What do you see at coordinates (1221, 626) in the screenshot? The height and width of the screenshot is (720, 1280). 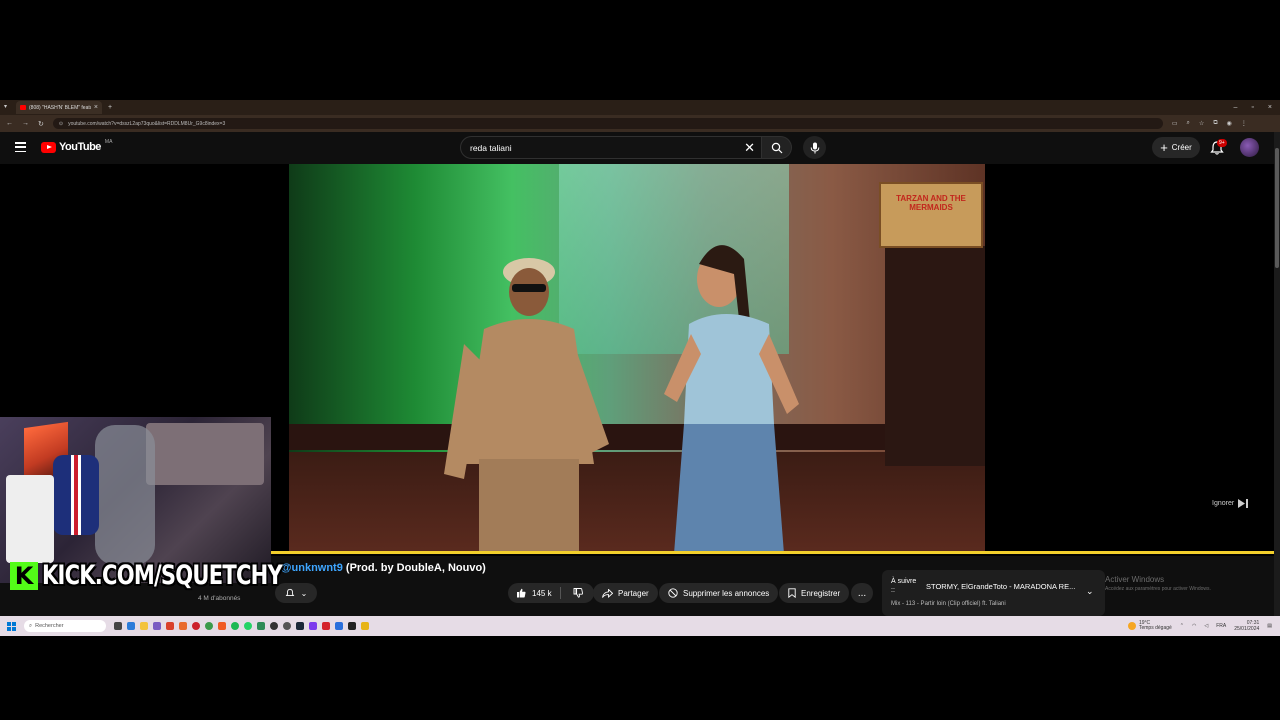 I see `language-indicator: FRA` at bounding box center [1221, 626].